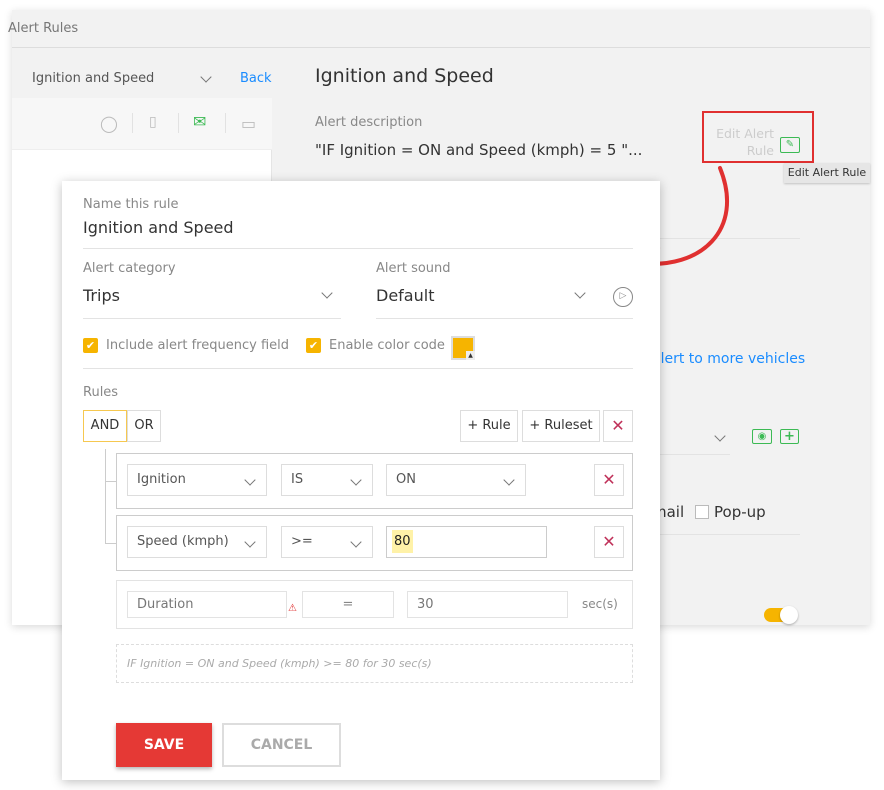 The image size is (884, 790). Describe the element at coordinates (561, 426) in the screenshot. I see `add-ruleset-button: + Ruleset` at that location.